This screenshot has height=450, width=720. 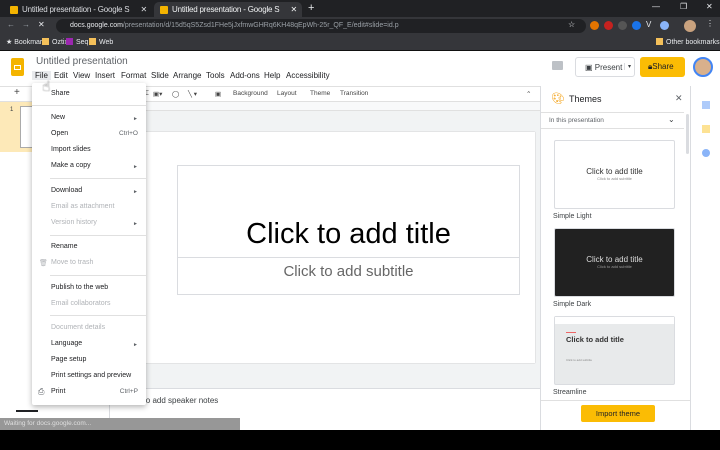 I want to click on scrollbar, so click(x=687, y=134).